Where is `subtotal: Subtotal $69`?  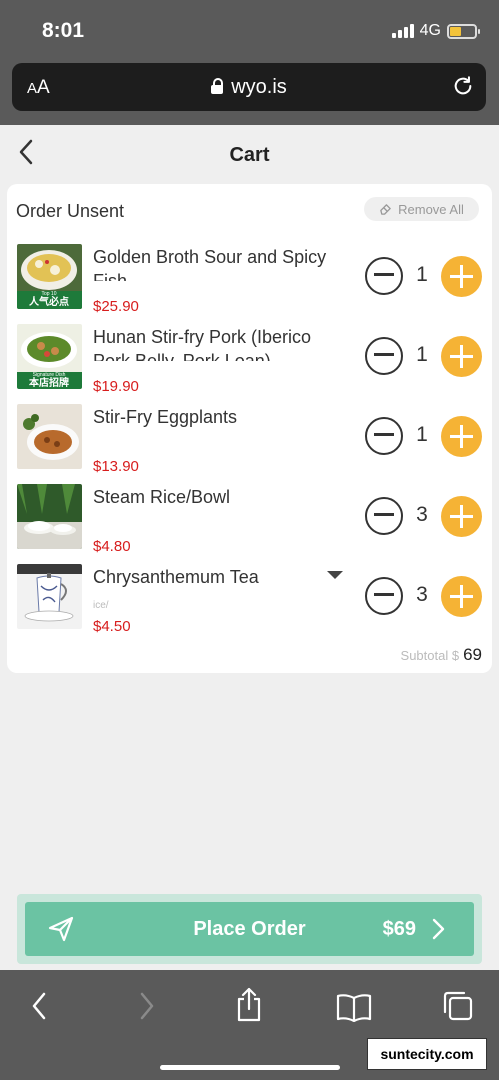
subtotal: Subtotal $69 is located at coordinates (441, 654).